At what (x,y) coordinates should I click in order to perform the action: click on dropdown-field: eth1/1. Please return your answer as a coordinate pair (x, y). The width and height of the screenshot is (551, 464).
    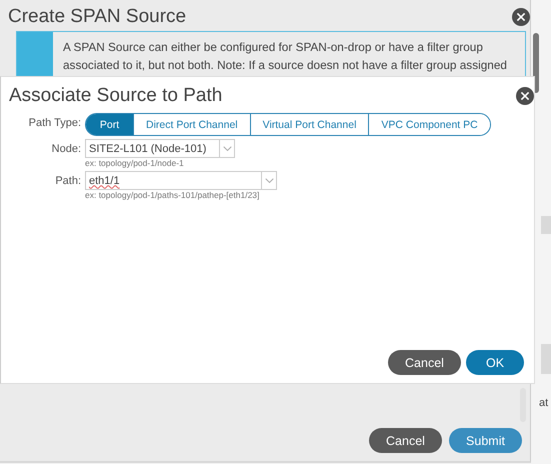
    Looking at the image, I should click on (181, 180).